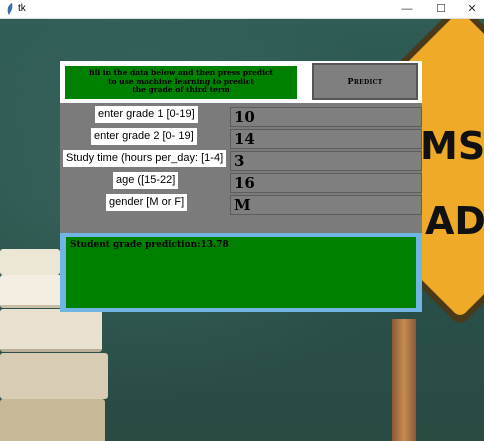 The height and width of the screenshot is (441, 484). I want to click on form-row-grade2: enter grade 2 [0- 19] 14, so click(241, 139).